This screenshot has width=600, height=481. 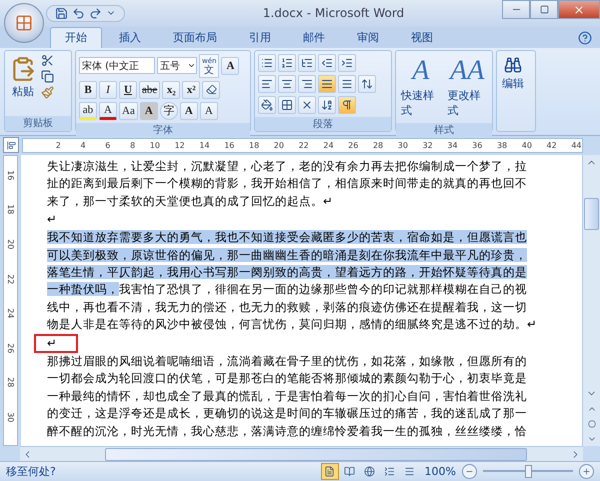 I want to click on text-line: 来了，那一寸柔软的天堂便也真的成了回忆的起点。↵, so click(x=190, y=201).